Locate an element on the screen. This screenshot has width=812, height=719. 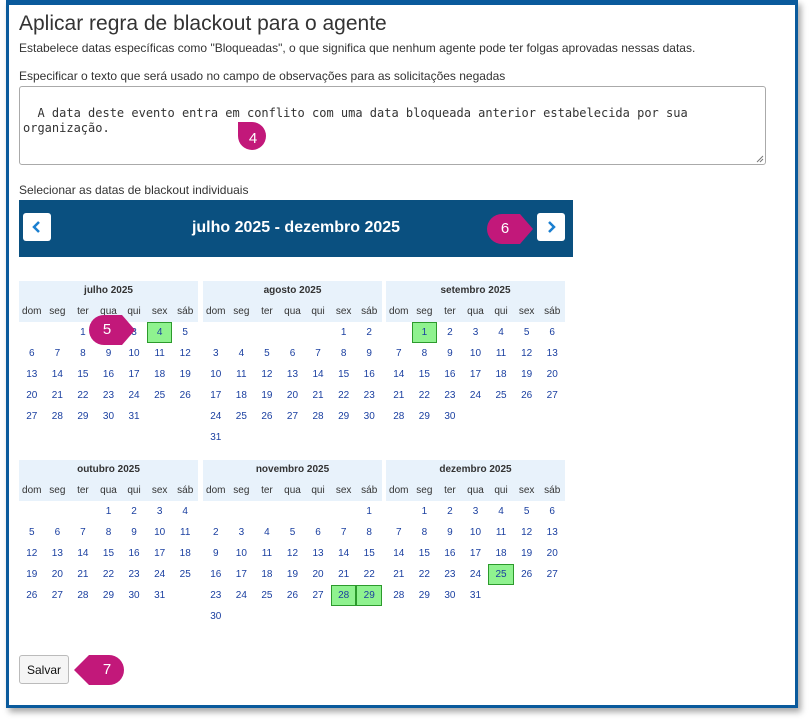
day-cell: 1 is located at coordinates (109, 511).